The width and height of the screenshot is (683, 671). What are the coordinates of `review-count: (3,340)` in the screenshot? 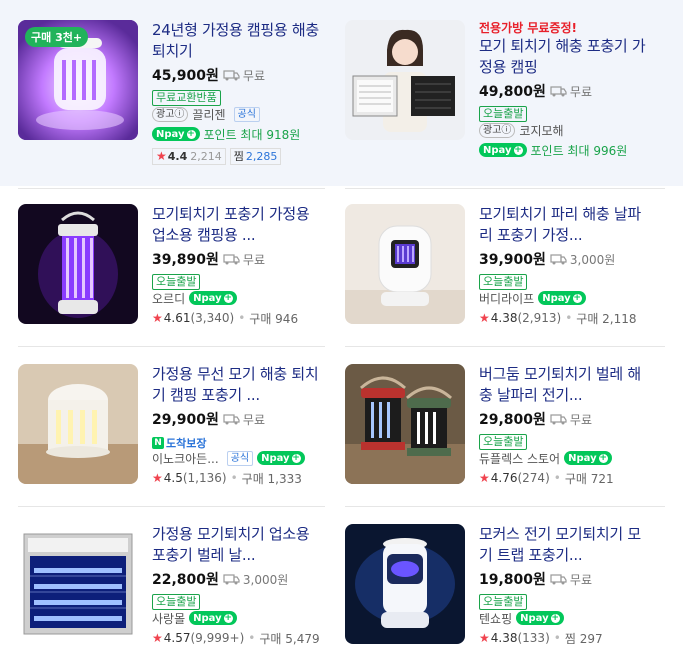 It's located at (212, 318).